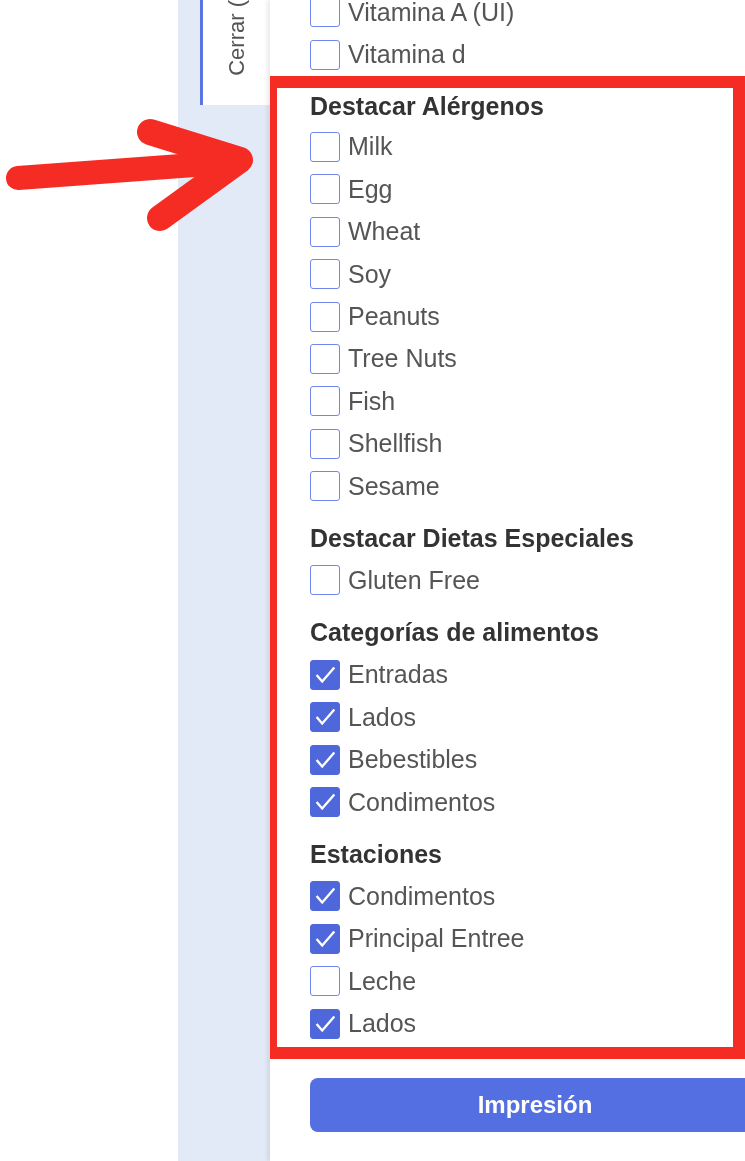 The height and width of the screenshot is (1161, 745). I want to click on checkbox-label: Vitamina A (UI), so click(431, 13).